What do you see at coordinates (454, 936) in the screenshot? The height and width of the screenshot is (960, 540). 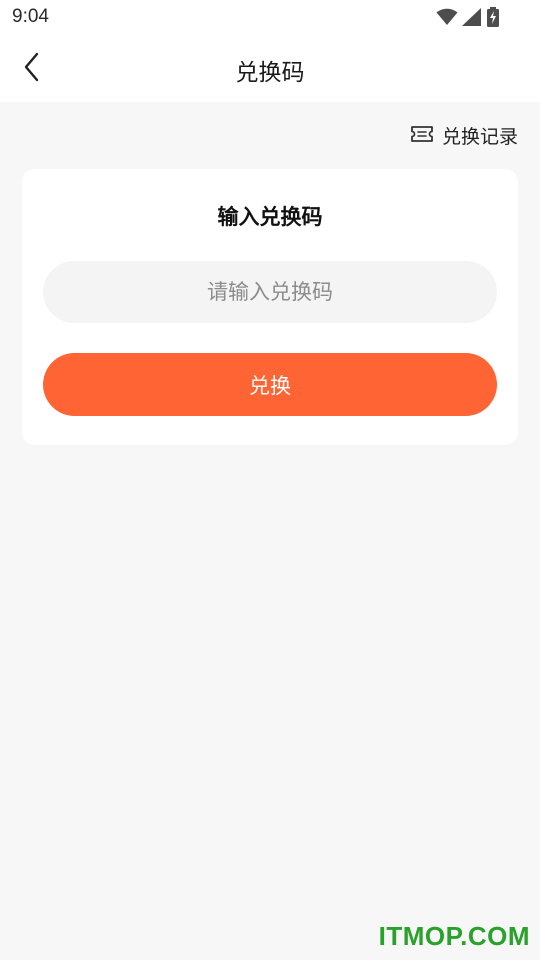 I see `watermark: ITMOP.COM` at bounding box center [454, 936].